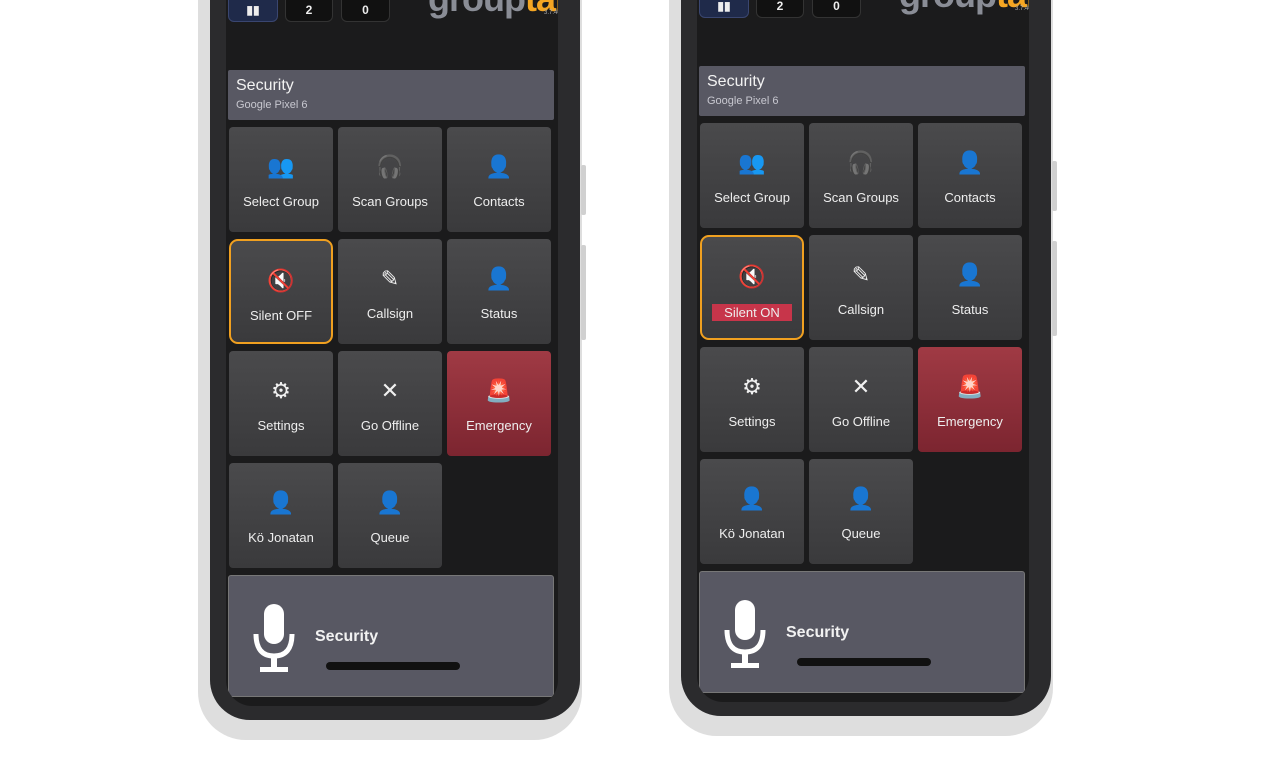 This screenshot has height=760, width=1280. What do you see at coordinates (281, 315) in the screenshot?
I see `tile-label: Silent OFF` at bounding box center [281, 315].